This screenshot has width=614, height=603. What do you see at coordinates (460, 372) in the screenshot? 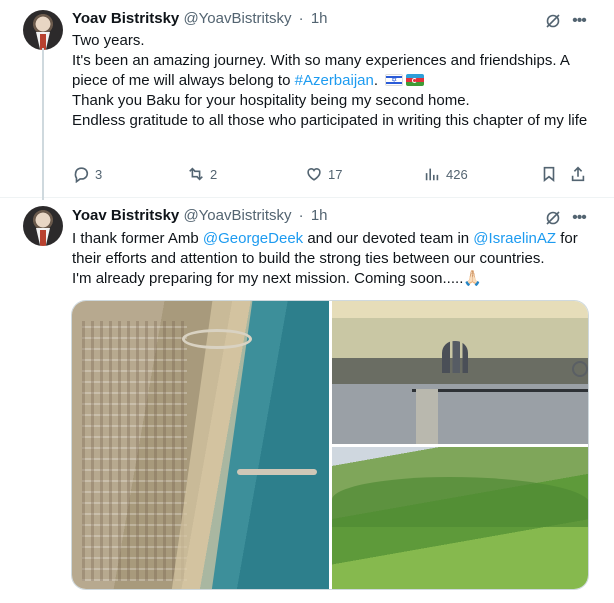
I see `baku-promenade-photo` at bounding box center [460, 372].